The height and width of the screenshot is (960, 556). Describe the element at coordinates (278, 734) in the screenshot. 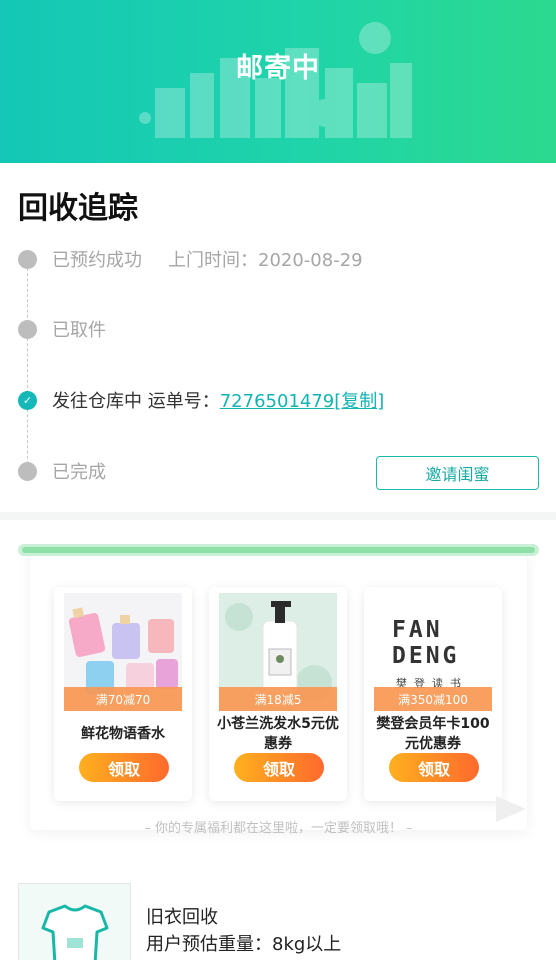

I see `coupon-name: 小苍兰洗发水5元优惠券` at that location.